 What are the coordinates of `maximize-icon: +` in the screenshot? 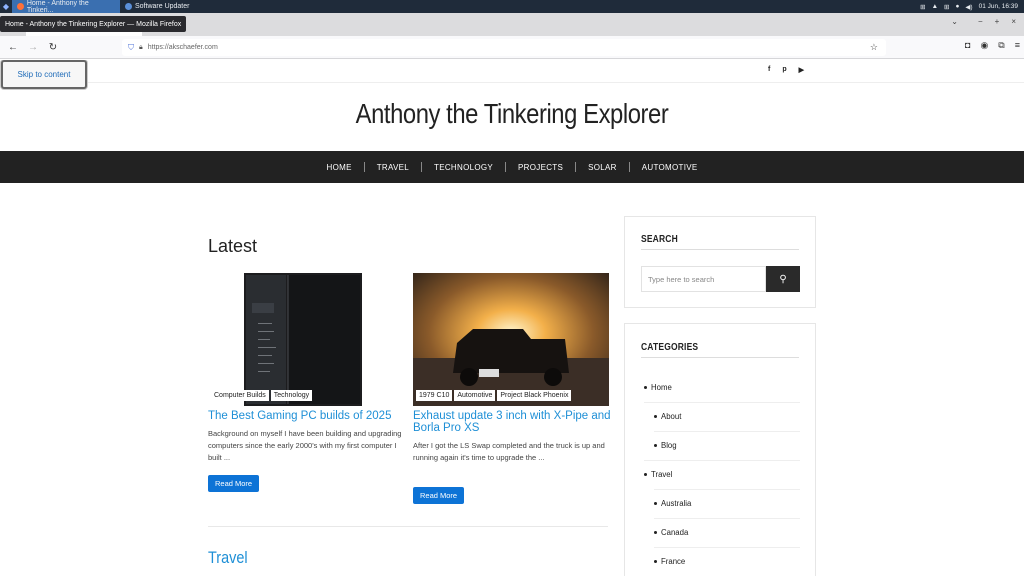 It's located at (997, 21).